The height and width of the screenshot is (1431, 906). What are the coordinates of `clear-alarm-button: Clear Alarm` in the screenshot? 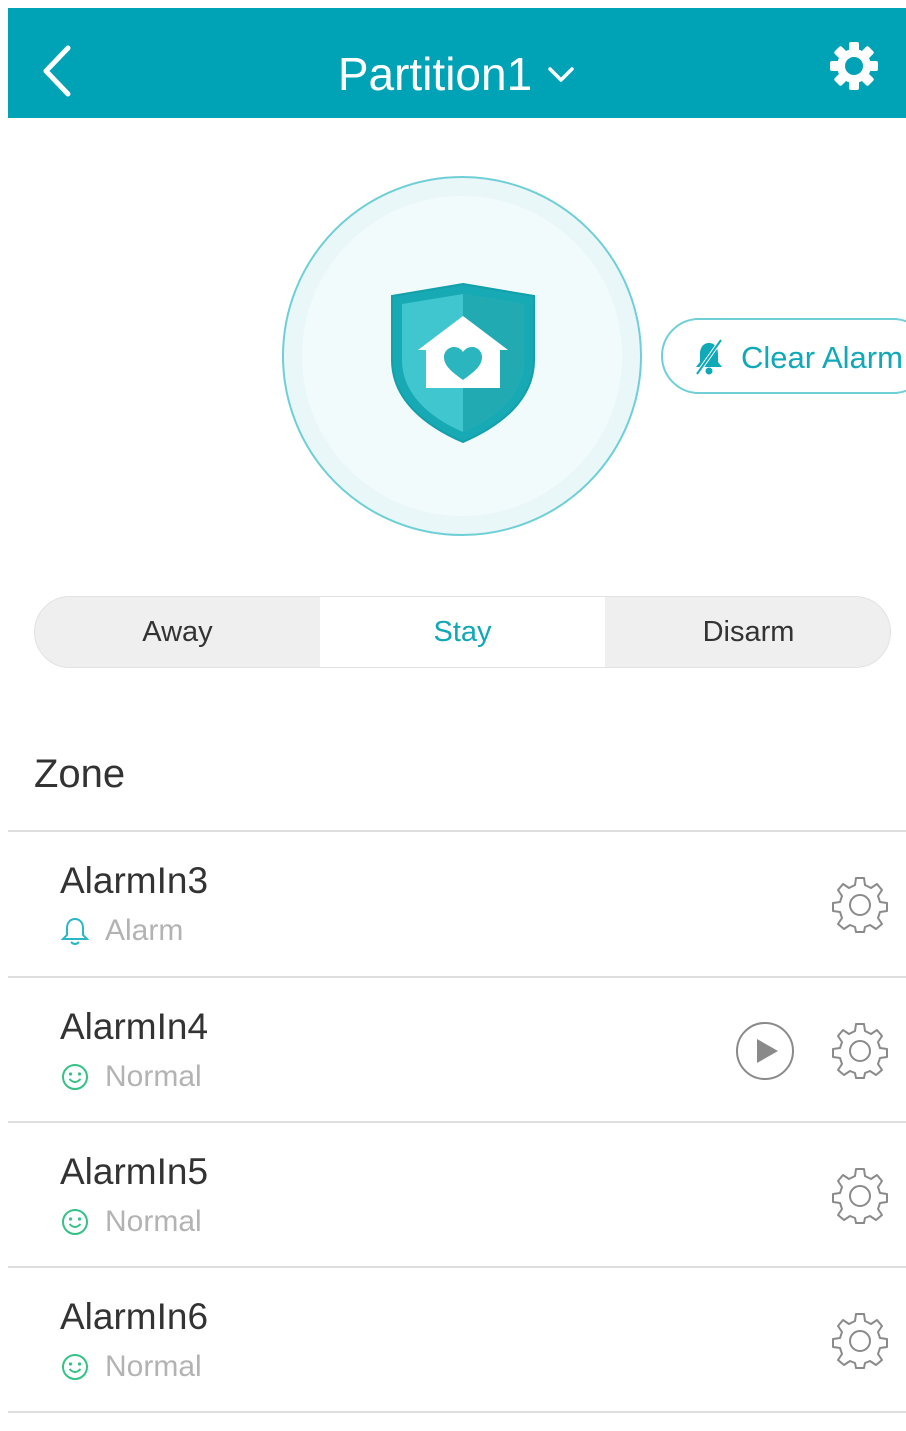 It's located at (783, 356).